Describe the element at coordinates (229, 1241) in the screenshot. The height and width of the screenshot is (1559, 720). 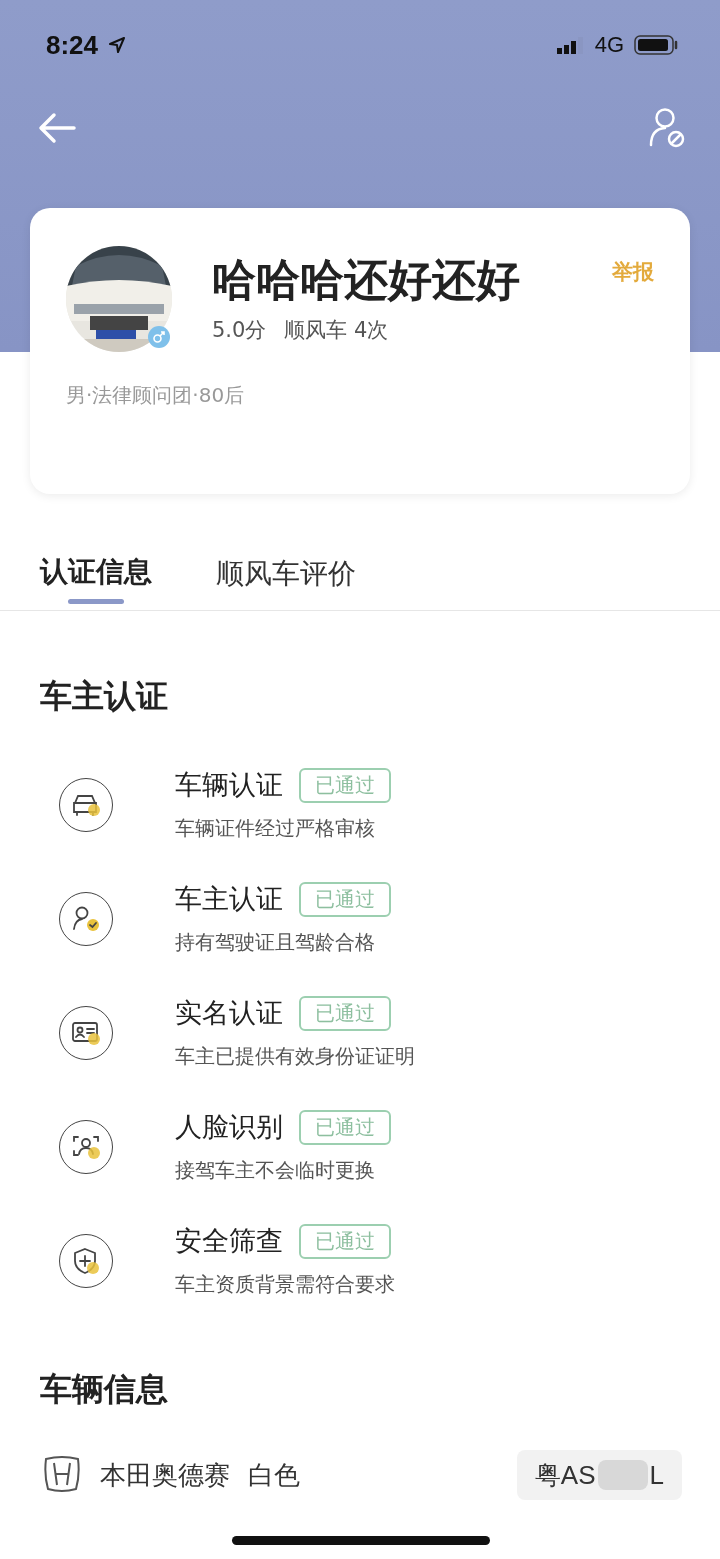
I see `verification-title: 安全筛查` at that location.